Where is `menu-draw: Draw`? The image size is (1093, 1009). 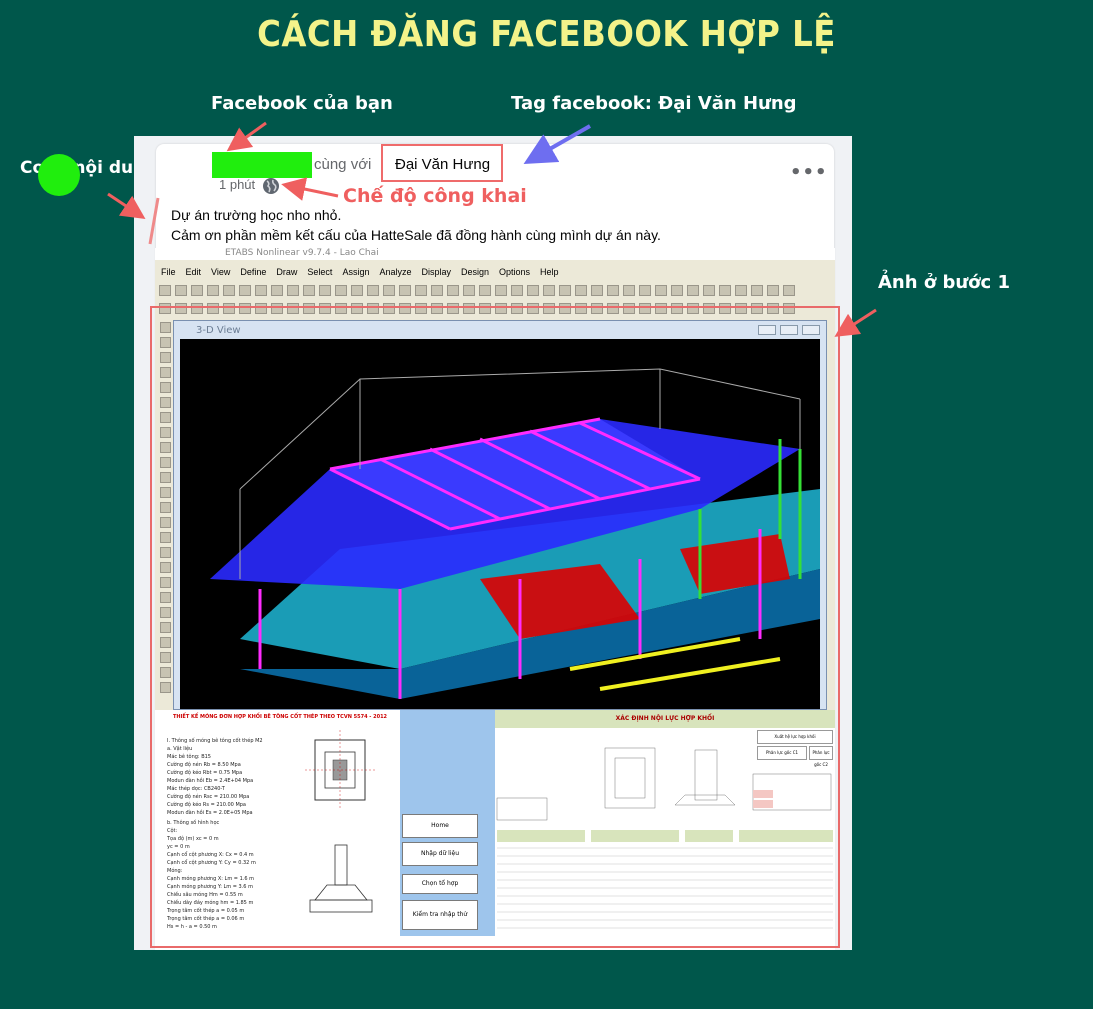
menu-draw: Draw is located at coordinates (286, 272).